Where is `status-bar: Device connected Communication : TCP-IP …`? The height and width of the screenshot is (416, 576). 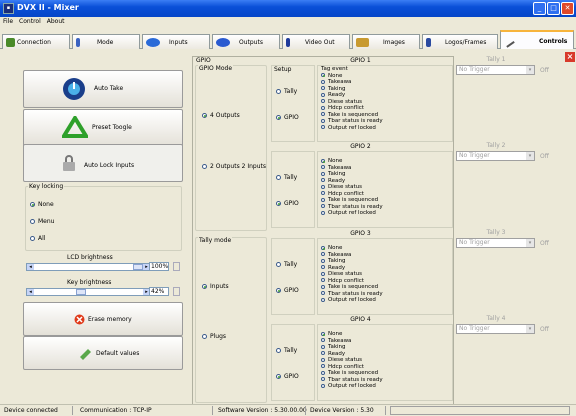
status-bar: Device connected Communication : TCP-IP … is located at coordinates (288, 410).